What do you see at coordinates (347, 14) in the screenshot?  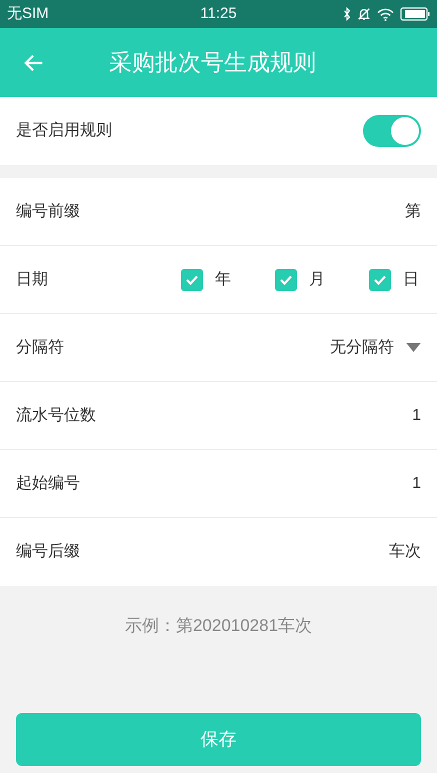 I see `bluetooth-icon` at bounding box center [347, 14].